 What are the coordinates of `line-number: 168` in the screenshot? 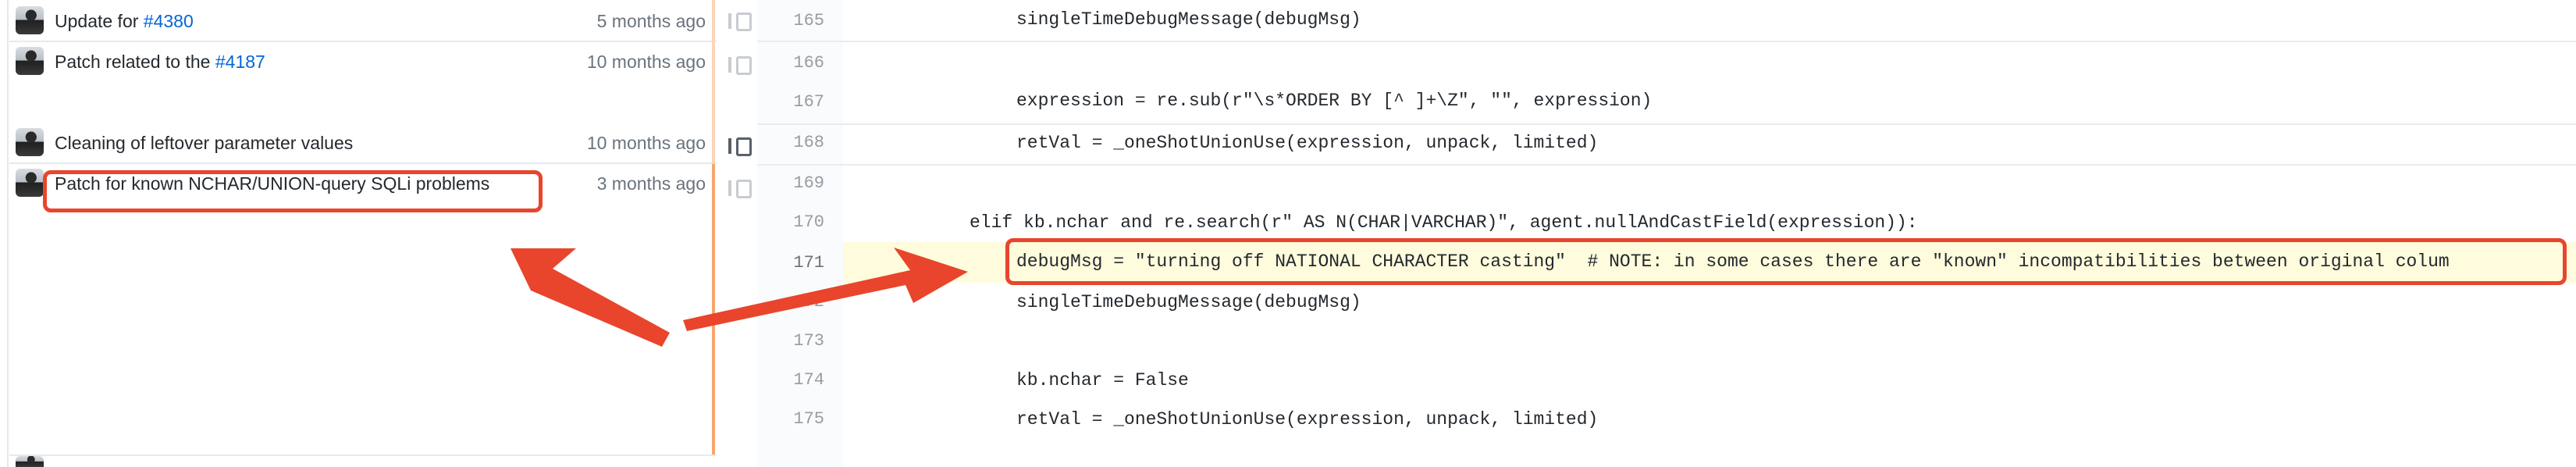 It's located at (790, 142).